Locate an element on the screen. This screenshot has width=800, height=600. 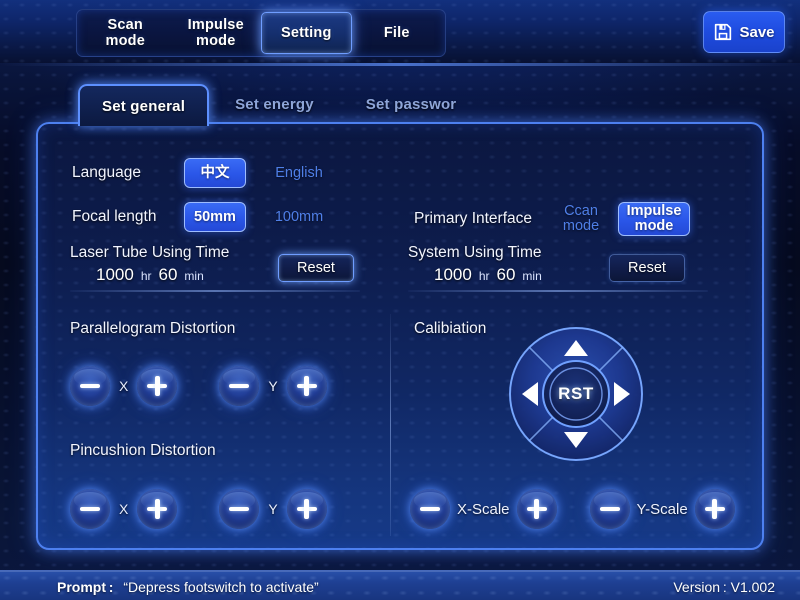
main-navigation: Scan mode Impulse mode Setting File is located at coordinates (261, 33).